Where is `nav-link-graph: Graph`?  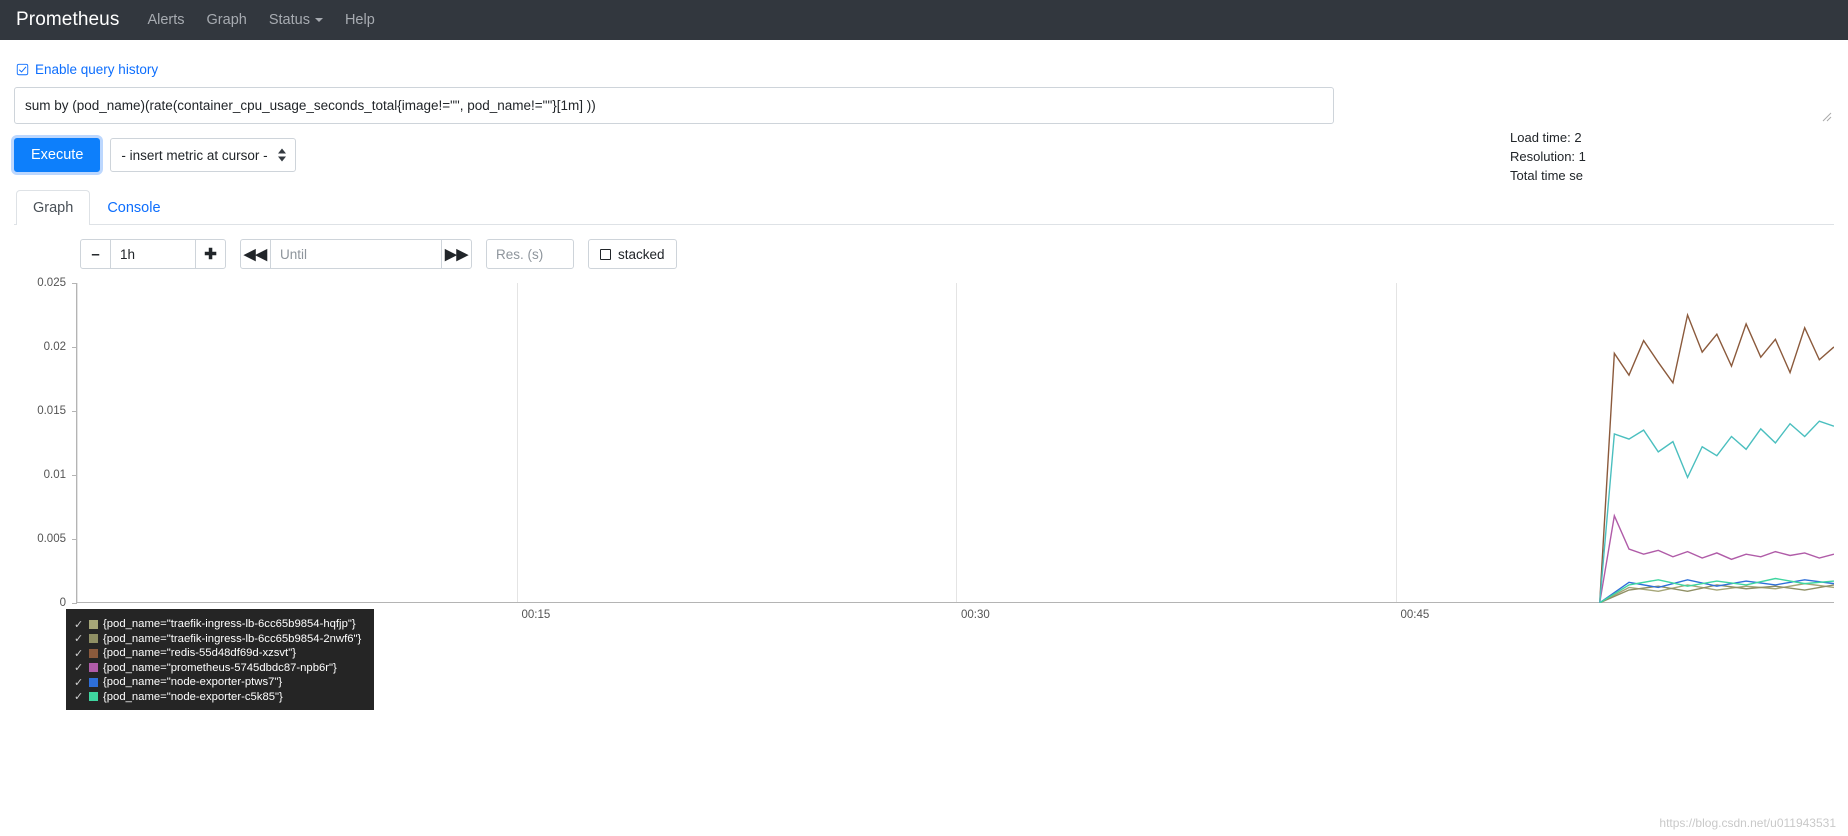 nav-link-graph: Graph is located at coordinates (227, 20).